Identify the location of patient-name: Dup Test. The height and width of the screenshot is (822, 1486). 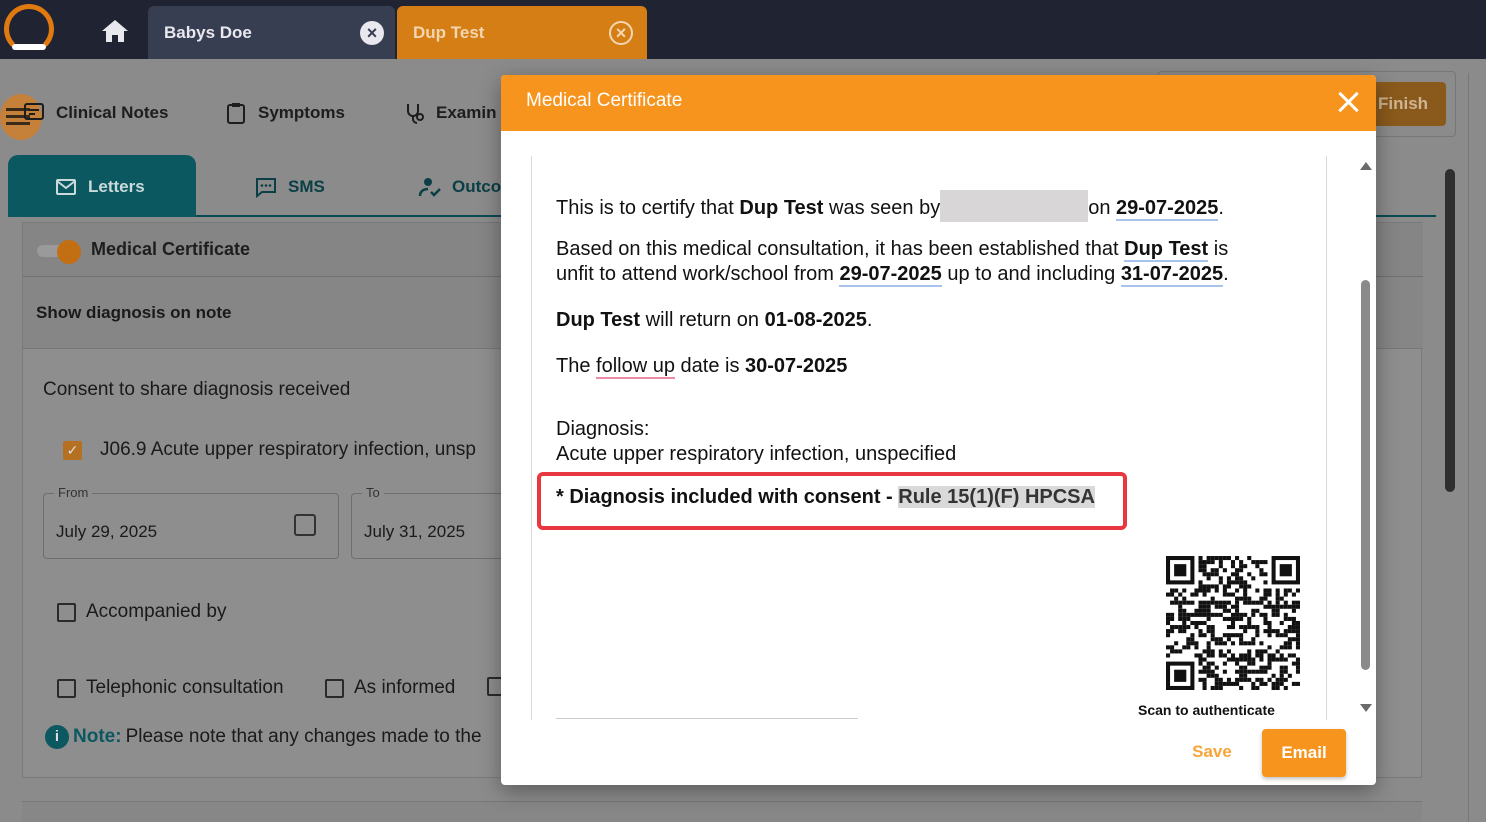
(1166, 250).